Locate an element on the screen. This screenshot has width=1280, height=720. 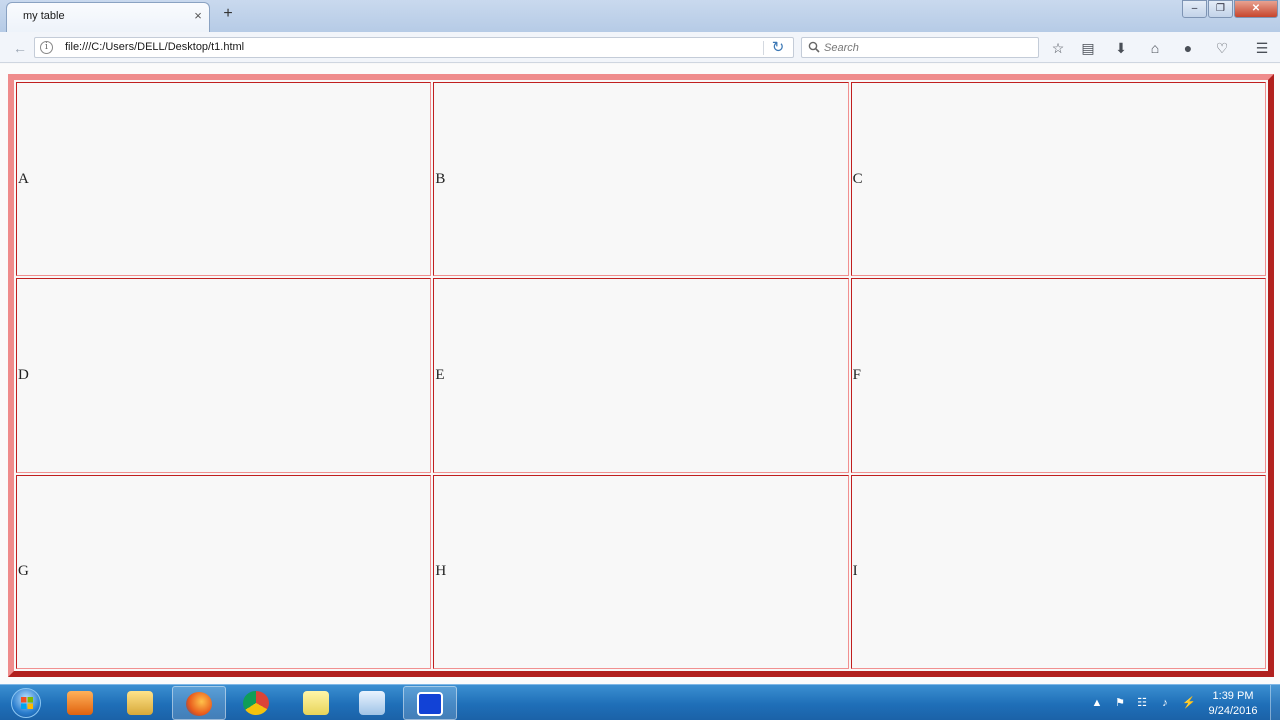
table-cell: C is located at coordinates (1058, 179).